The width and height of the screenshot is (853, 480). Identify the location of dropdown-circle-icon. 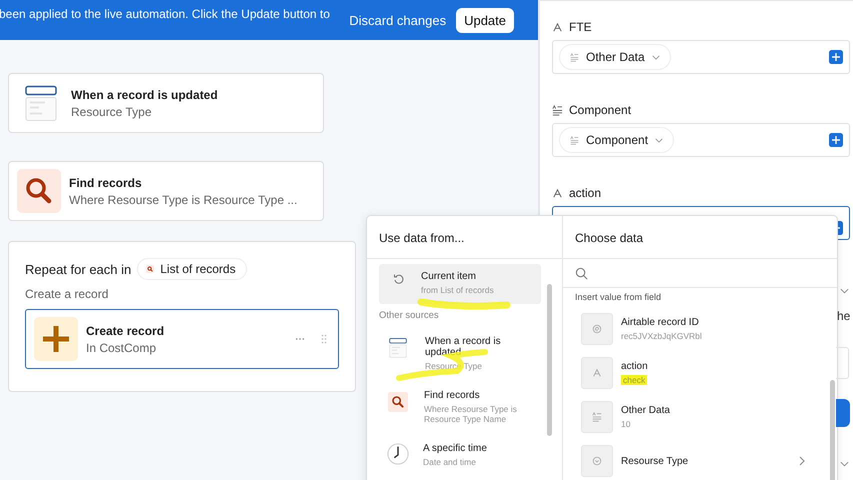
(597, 461).